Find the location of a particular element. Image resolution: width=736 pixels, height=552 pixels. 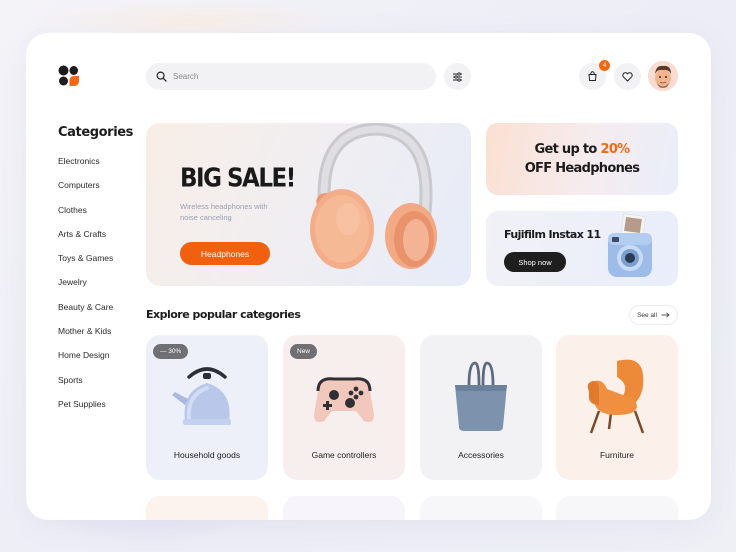

promo-discount-banner: Get up to 20% OFF Headphones is located at coordinates (582, 159).